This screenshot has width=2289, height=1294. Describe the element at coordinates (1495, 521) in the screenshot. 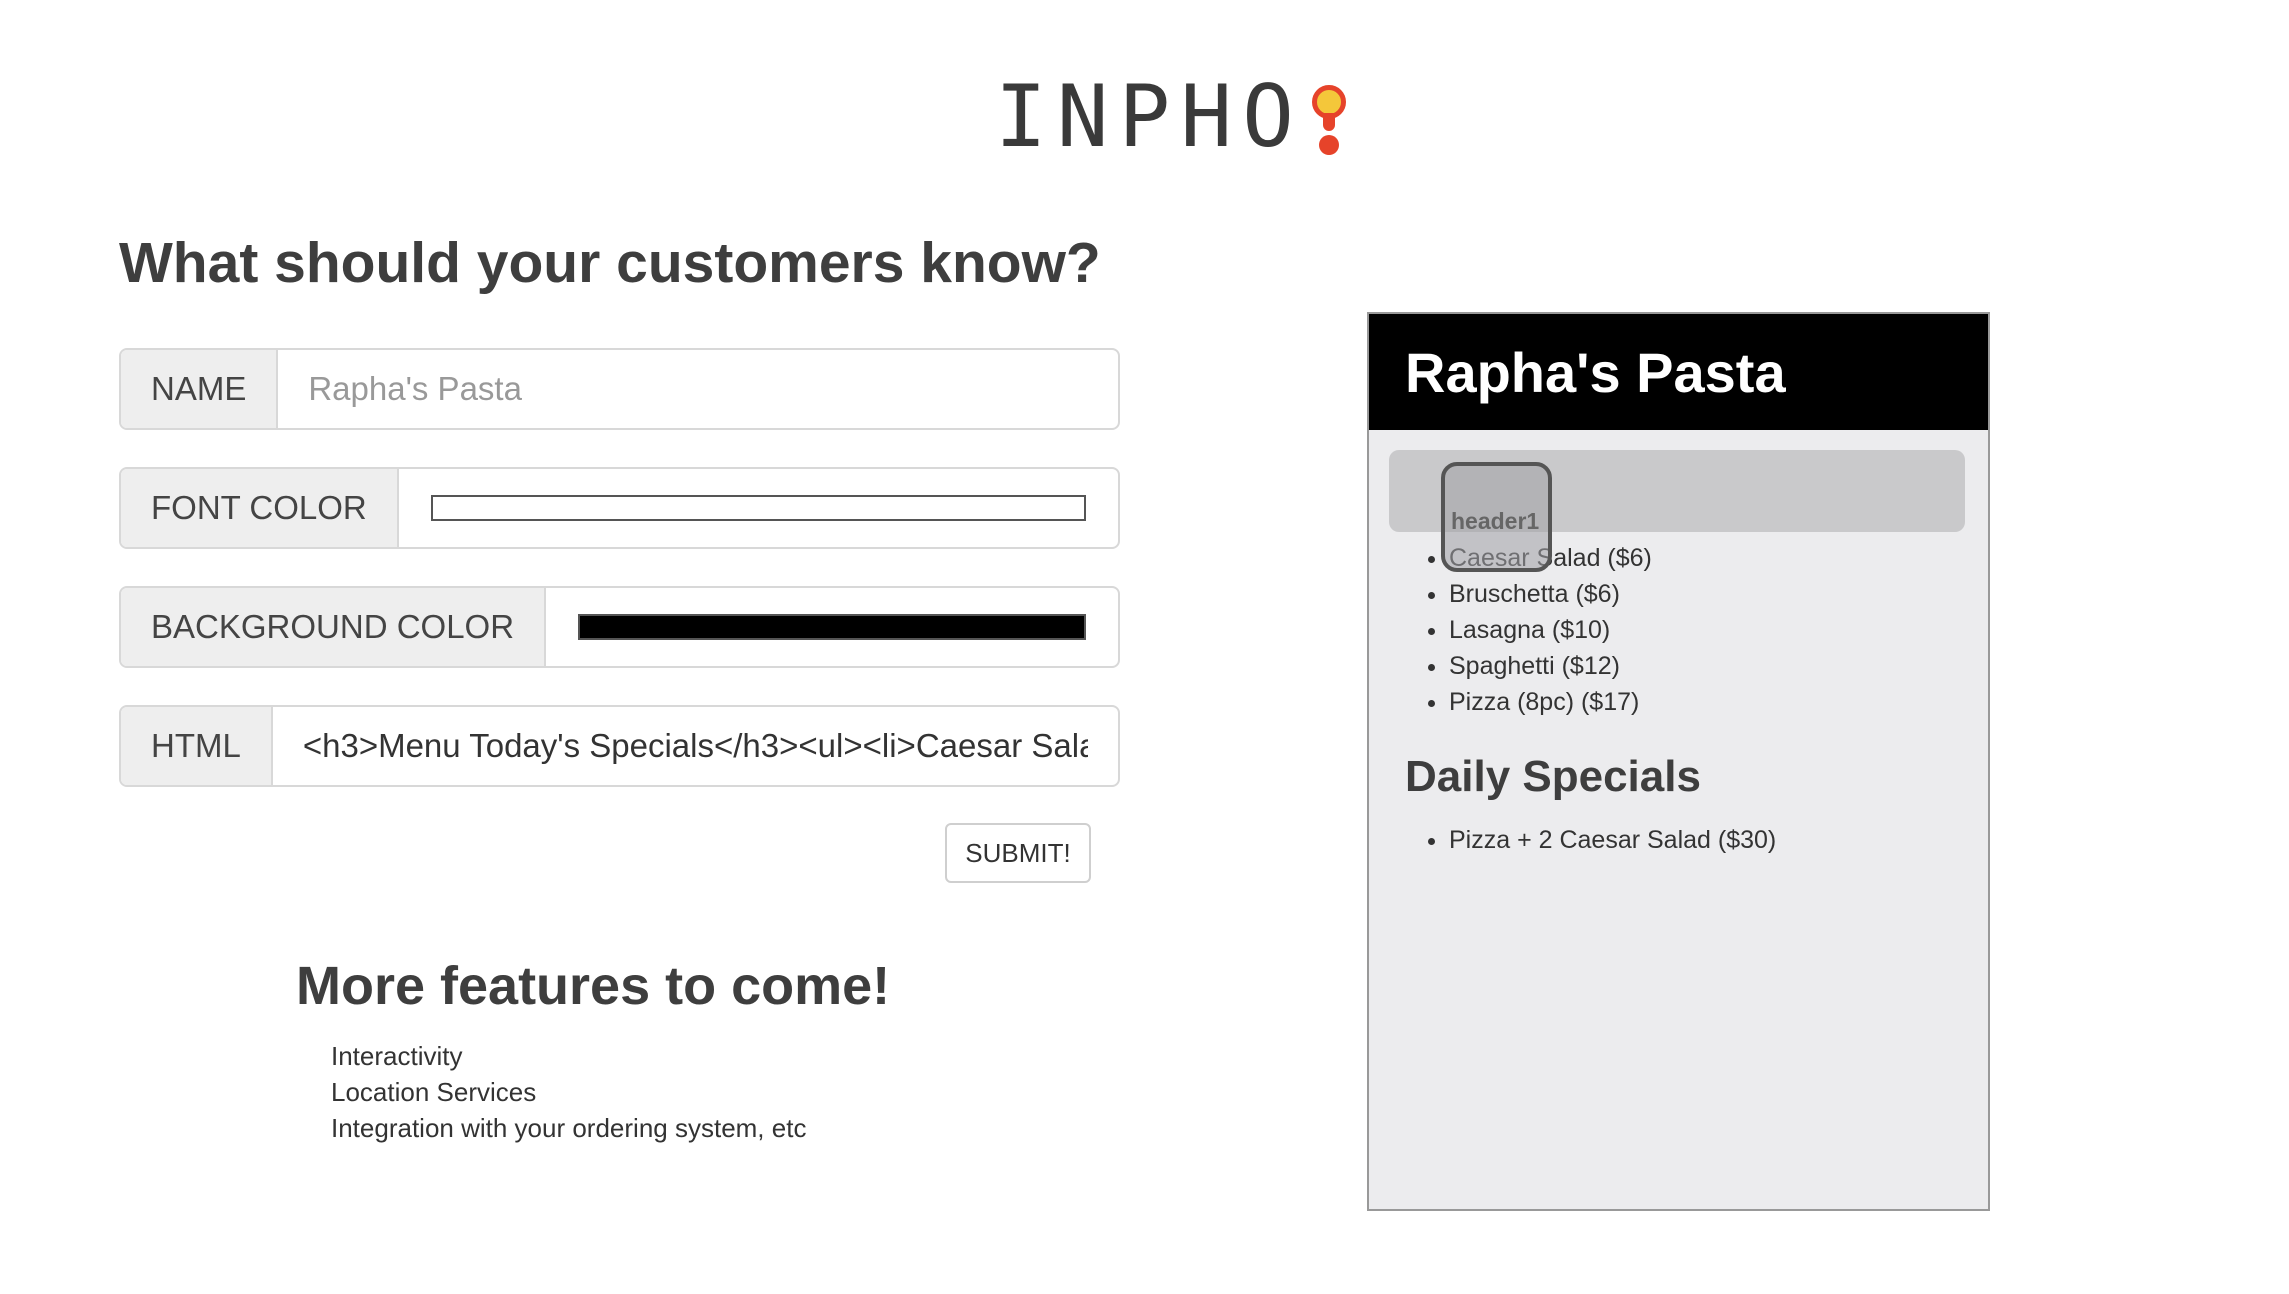

I see `drag-chip-label: header1` at that location.